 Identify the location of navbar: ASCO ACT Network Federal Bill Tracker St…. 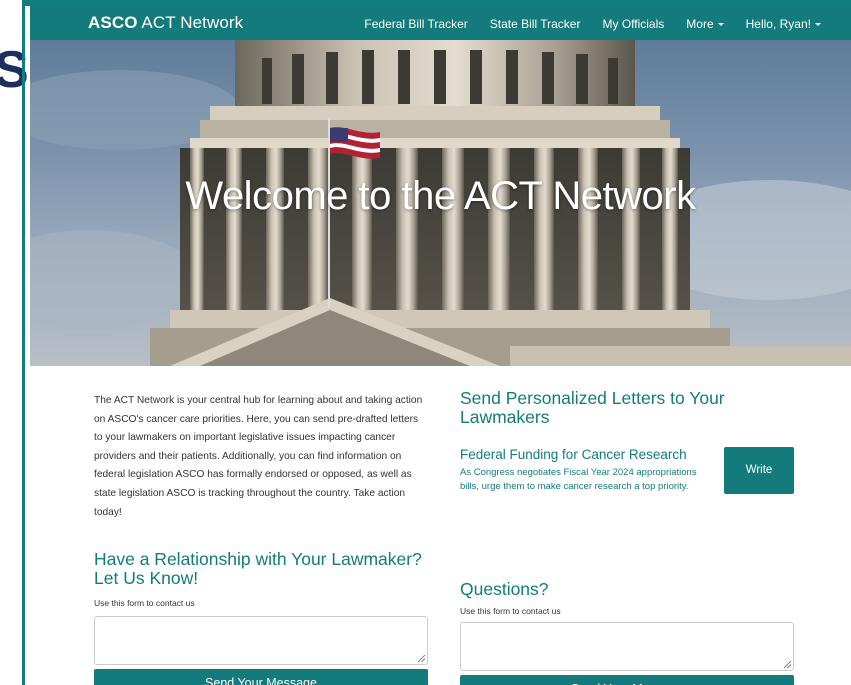
(440, 23).